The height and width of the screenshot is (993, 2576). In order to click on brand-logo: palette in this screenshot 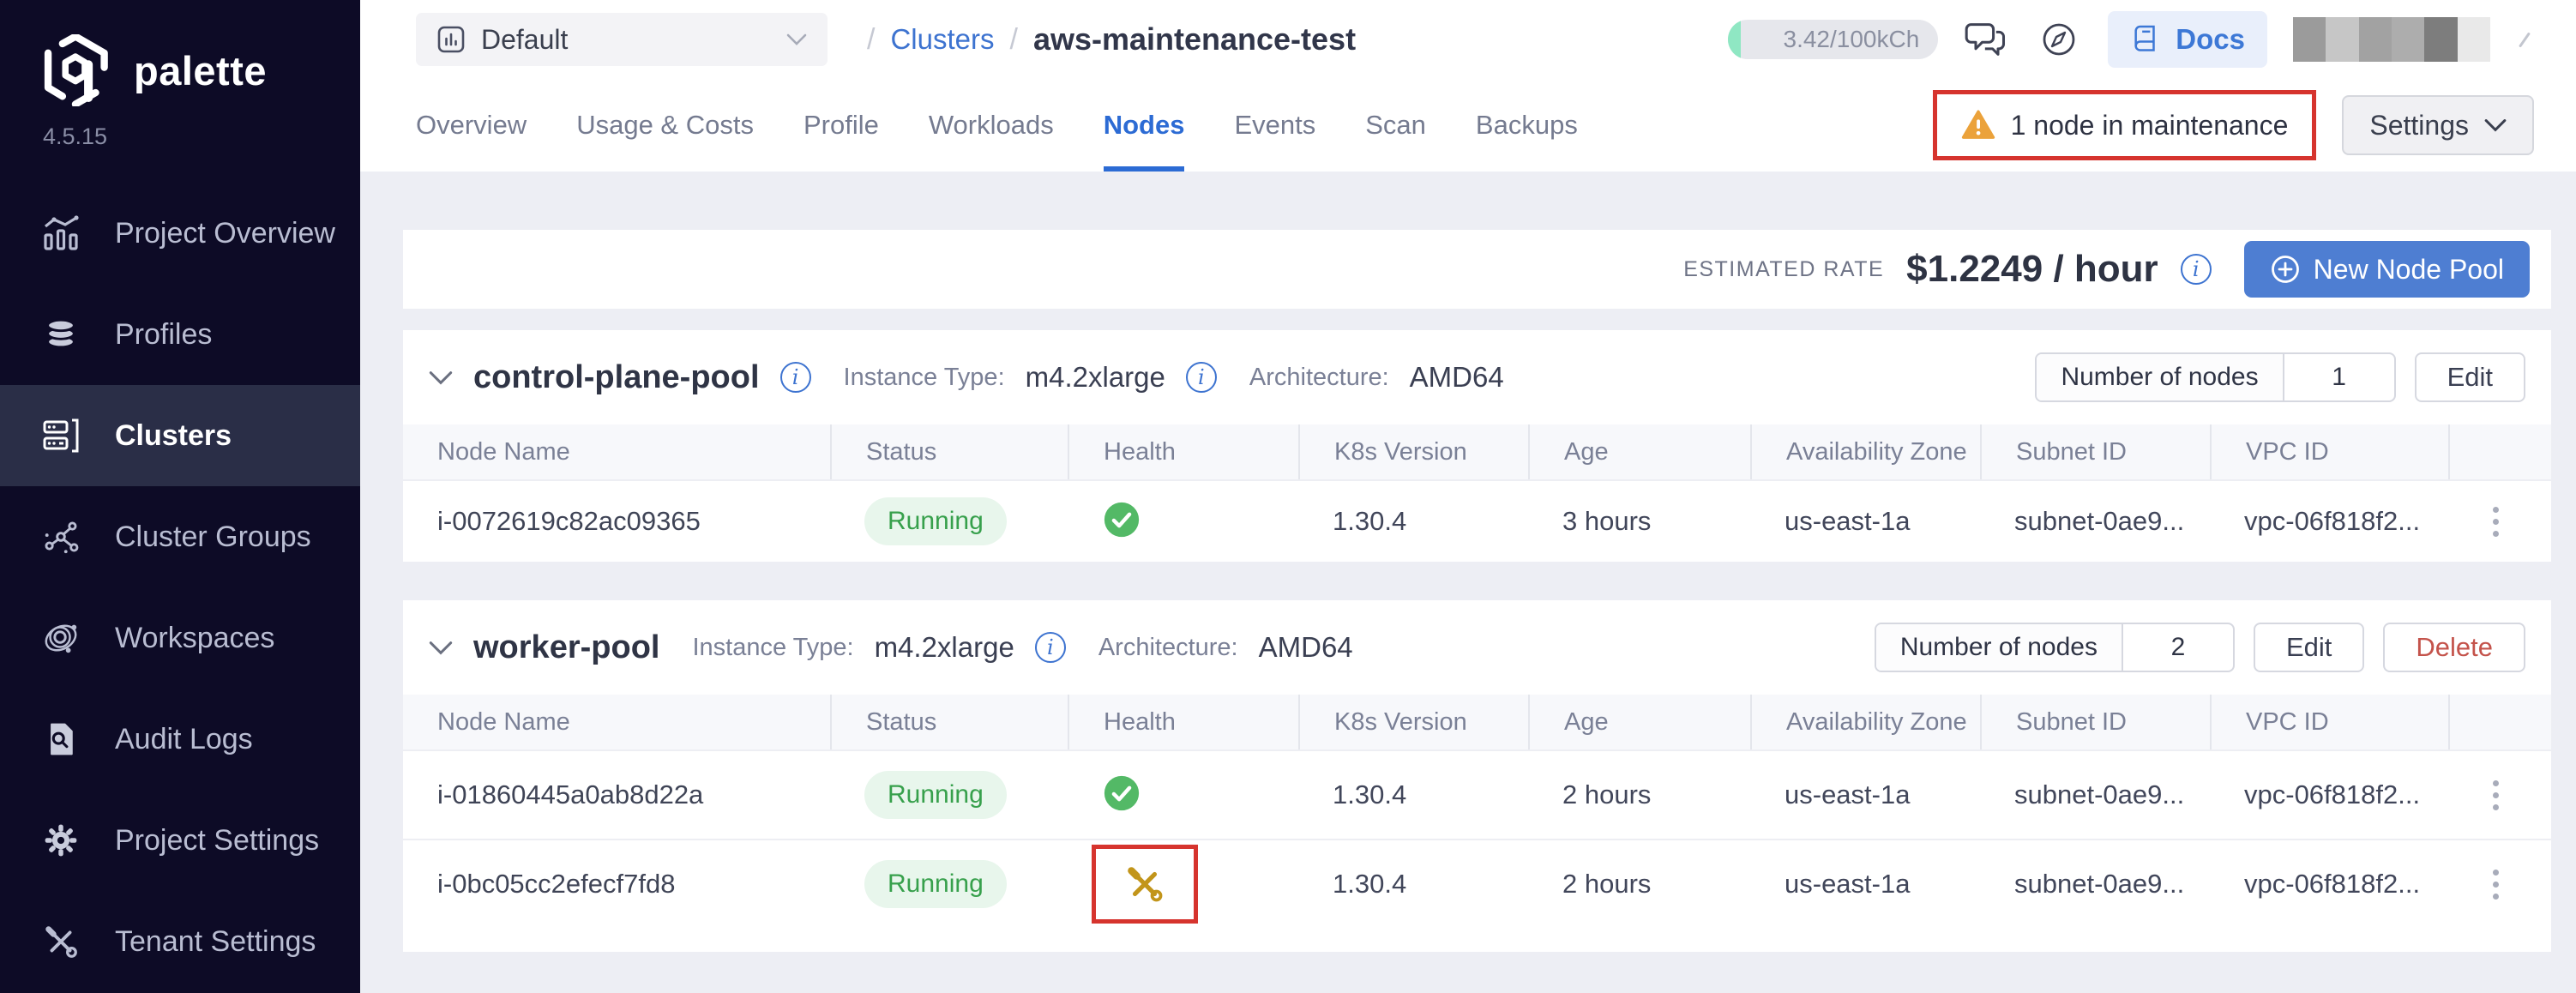, I will do `click(180, 53)`.